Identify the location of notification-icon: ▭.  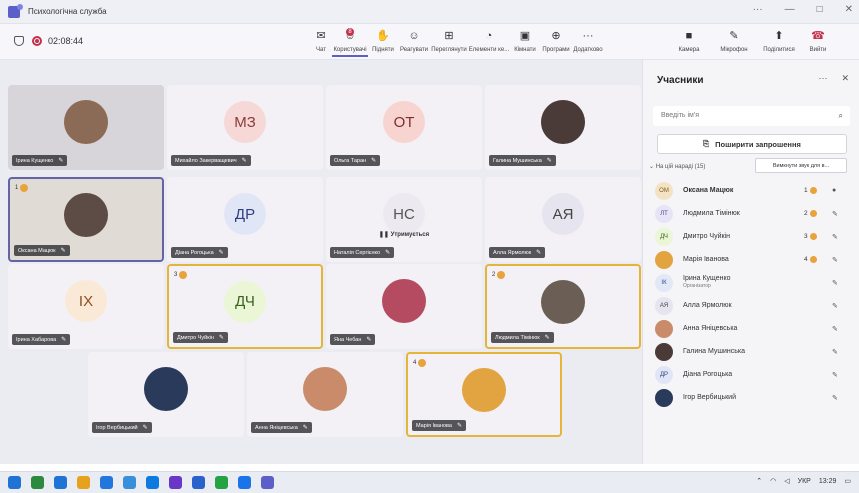
(847, 481).